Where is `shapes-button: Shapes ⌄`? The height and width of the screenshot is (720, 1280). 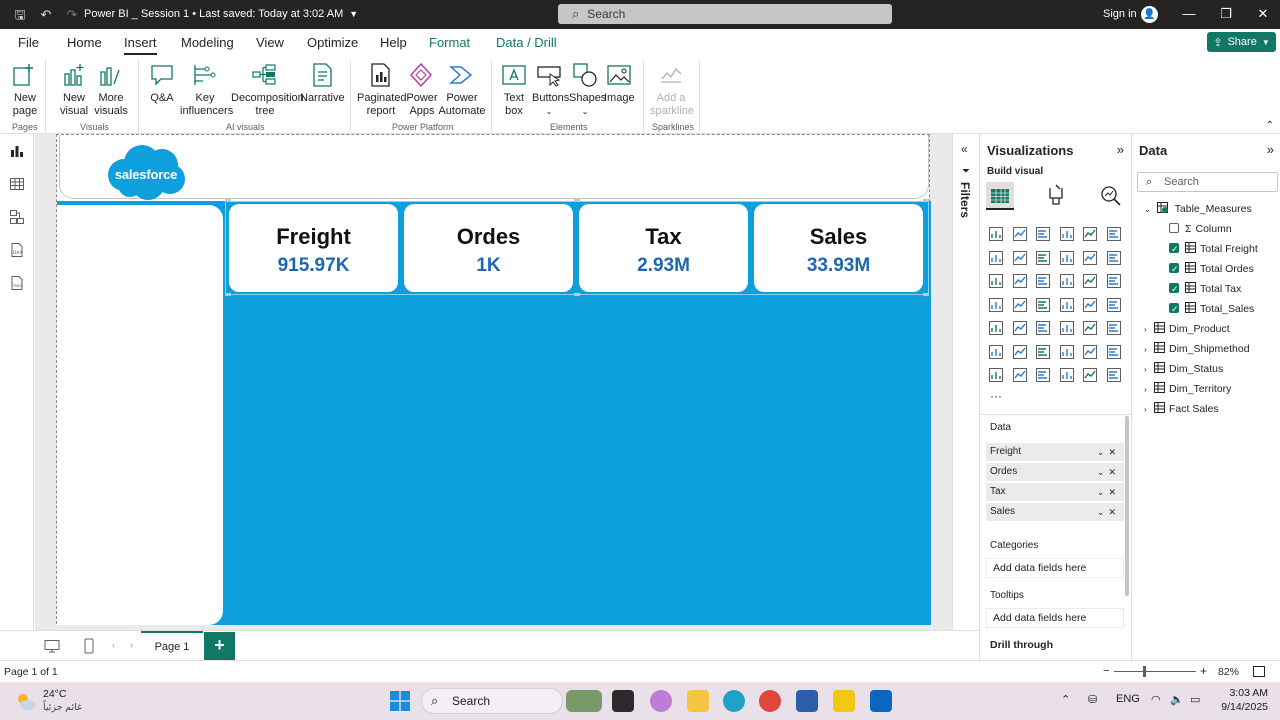
shapes-button: Shapes ⌄ is located at coordinates (587, 90).